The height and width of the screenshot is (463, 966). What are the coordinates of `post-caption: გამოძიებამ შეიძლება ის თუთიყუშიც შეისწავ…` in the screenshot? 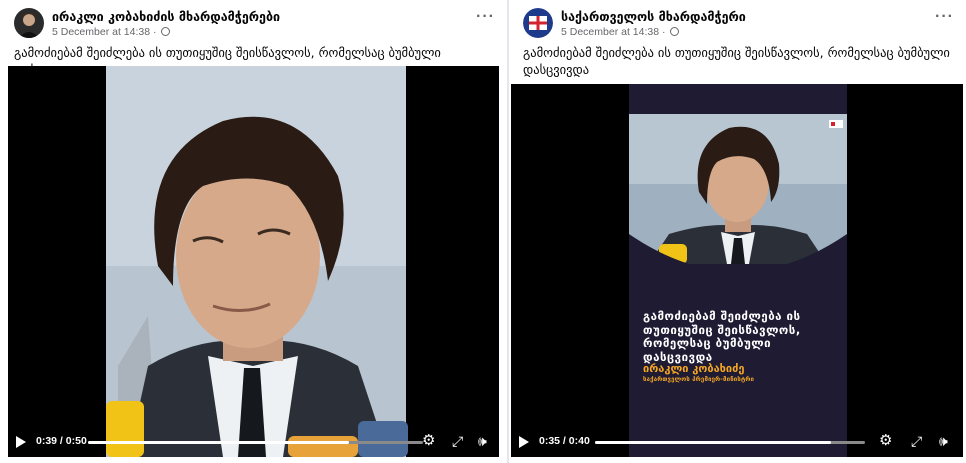 It's located at (736, 61).